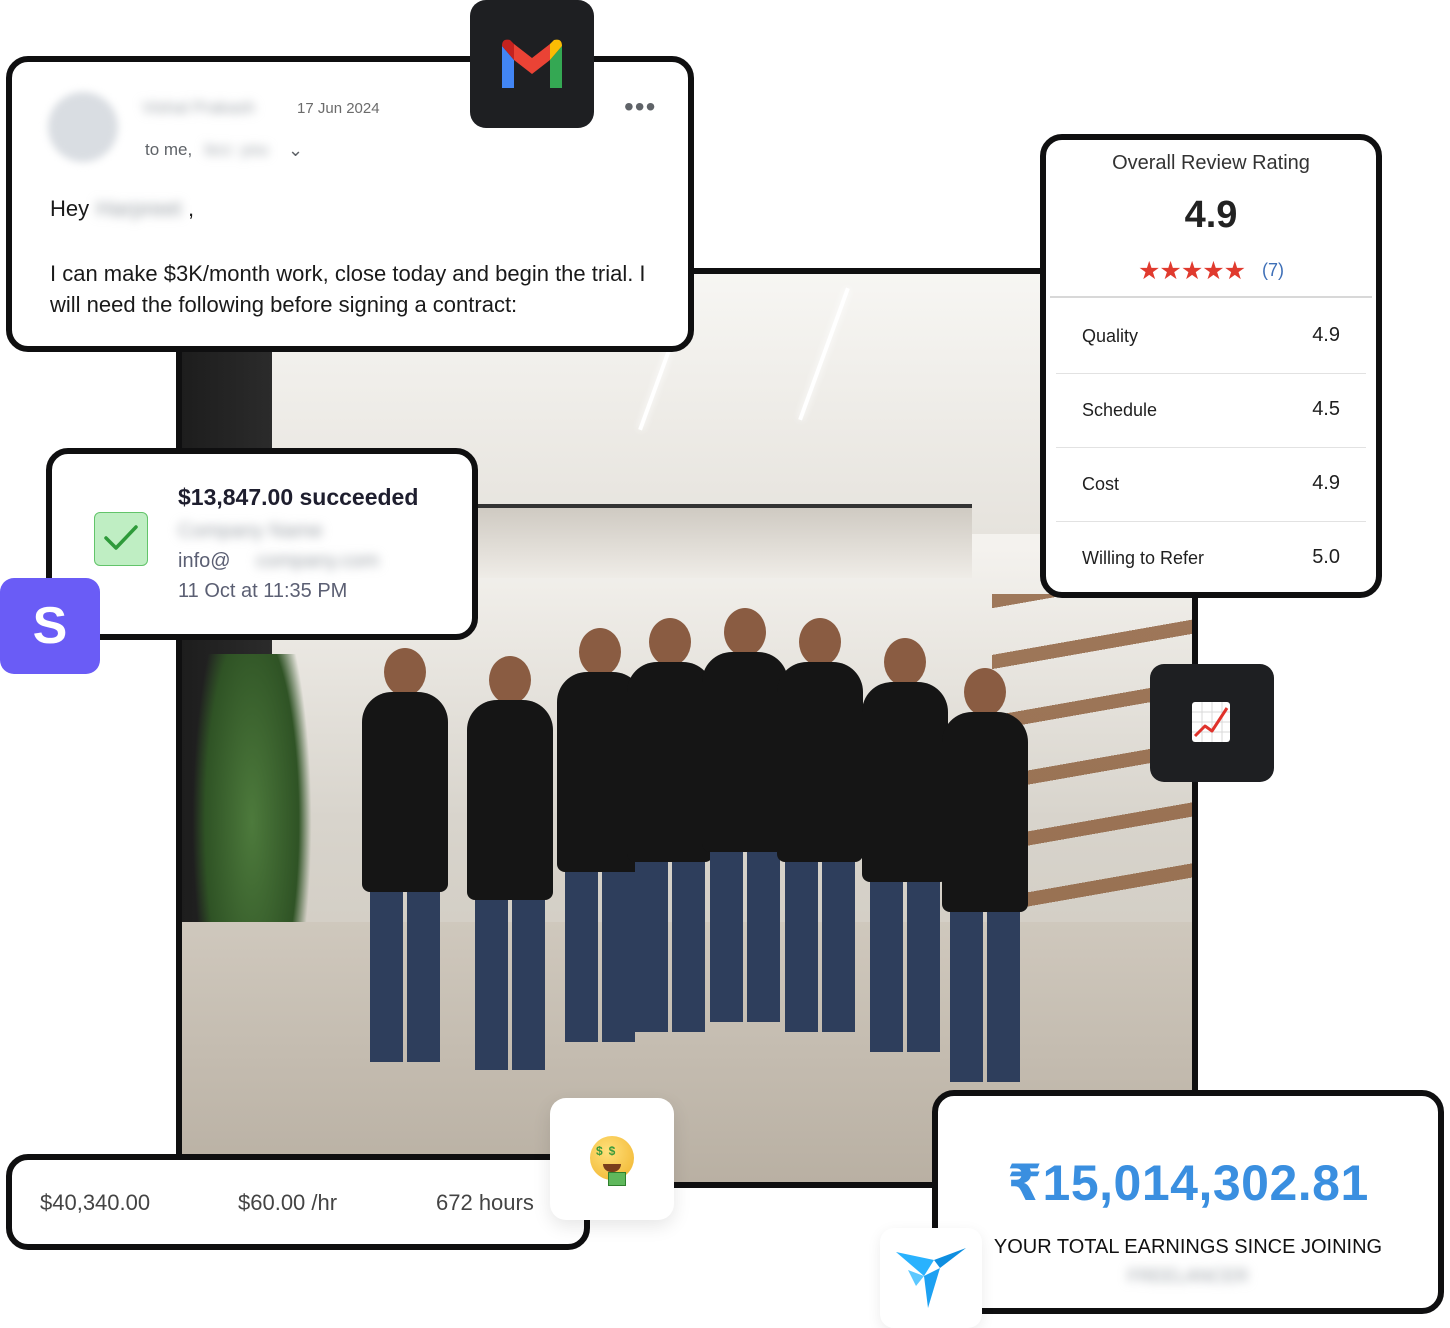 This screenshot has width=1450, height=1328. I want to click on hours-worked: 672 hours, so click(485, 1202).